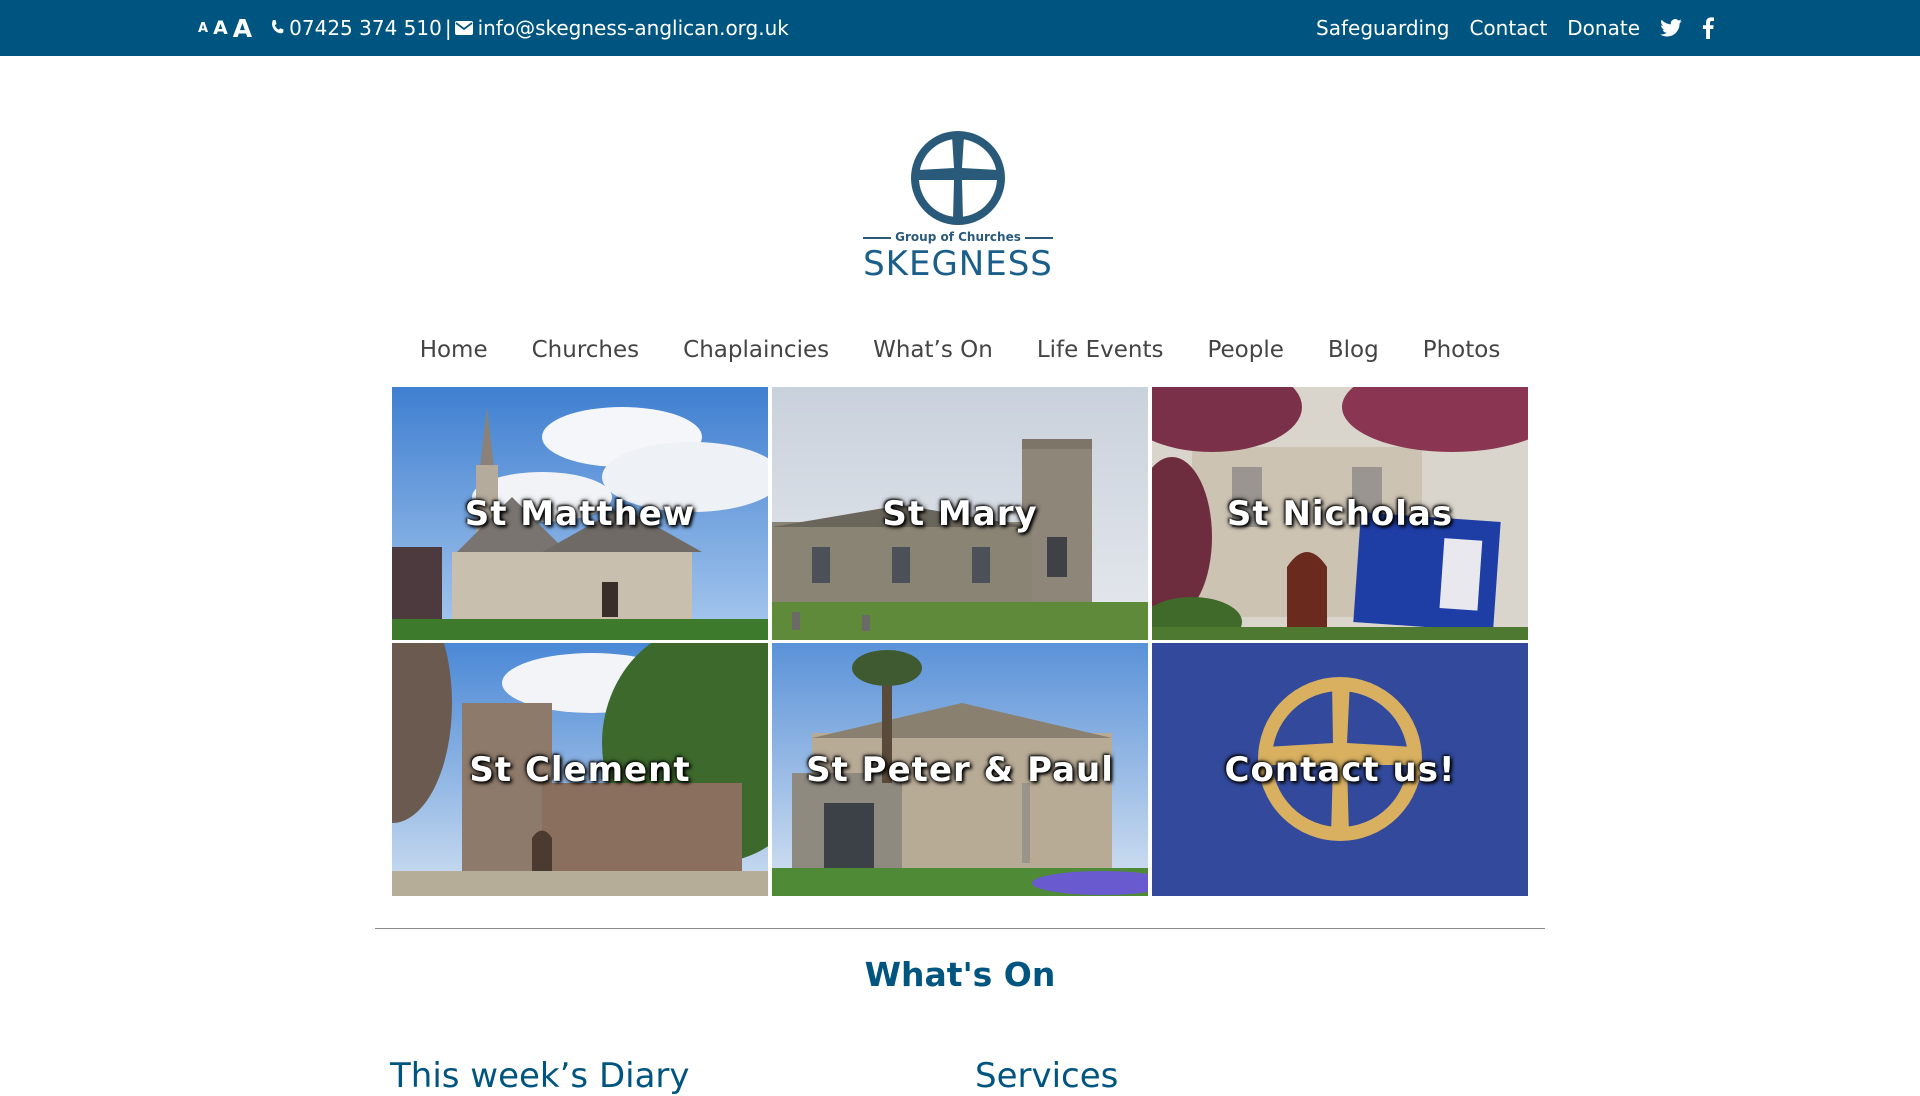 The image size is (1920, 1096). Describe the element at coordinates (1353, 350) in the screenshot. I see `nav-blog: Blog` at that location.